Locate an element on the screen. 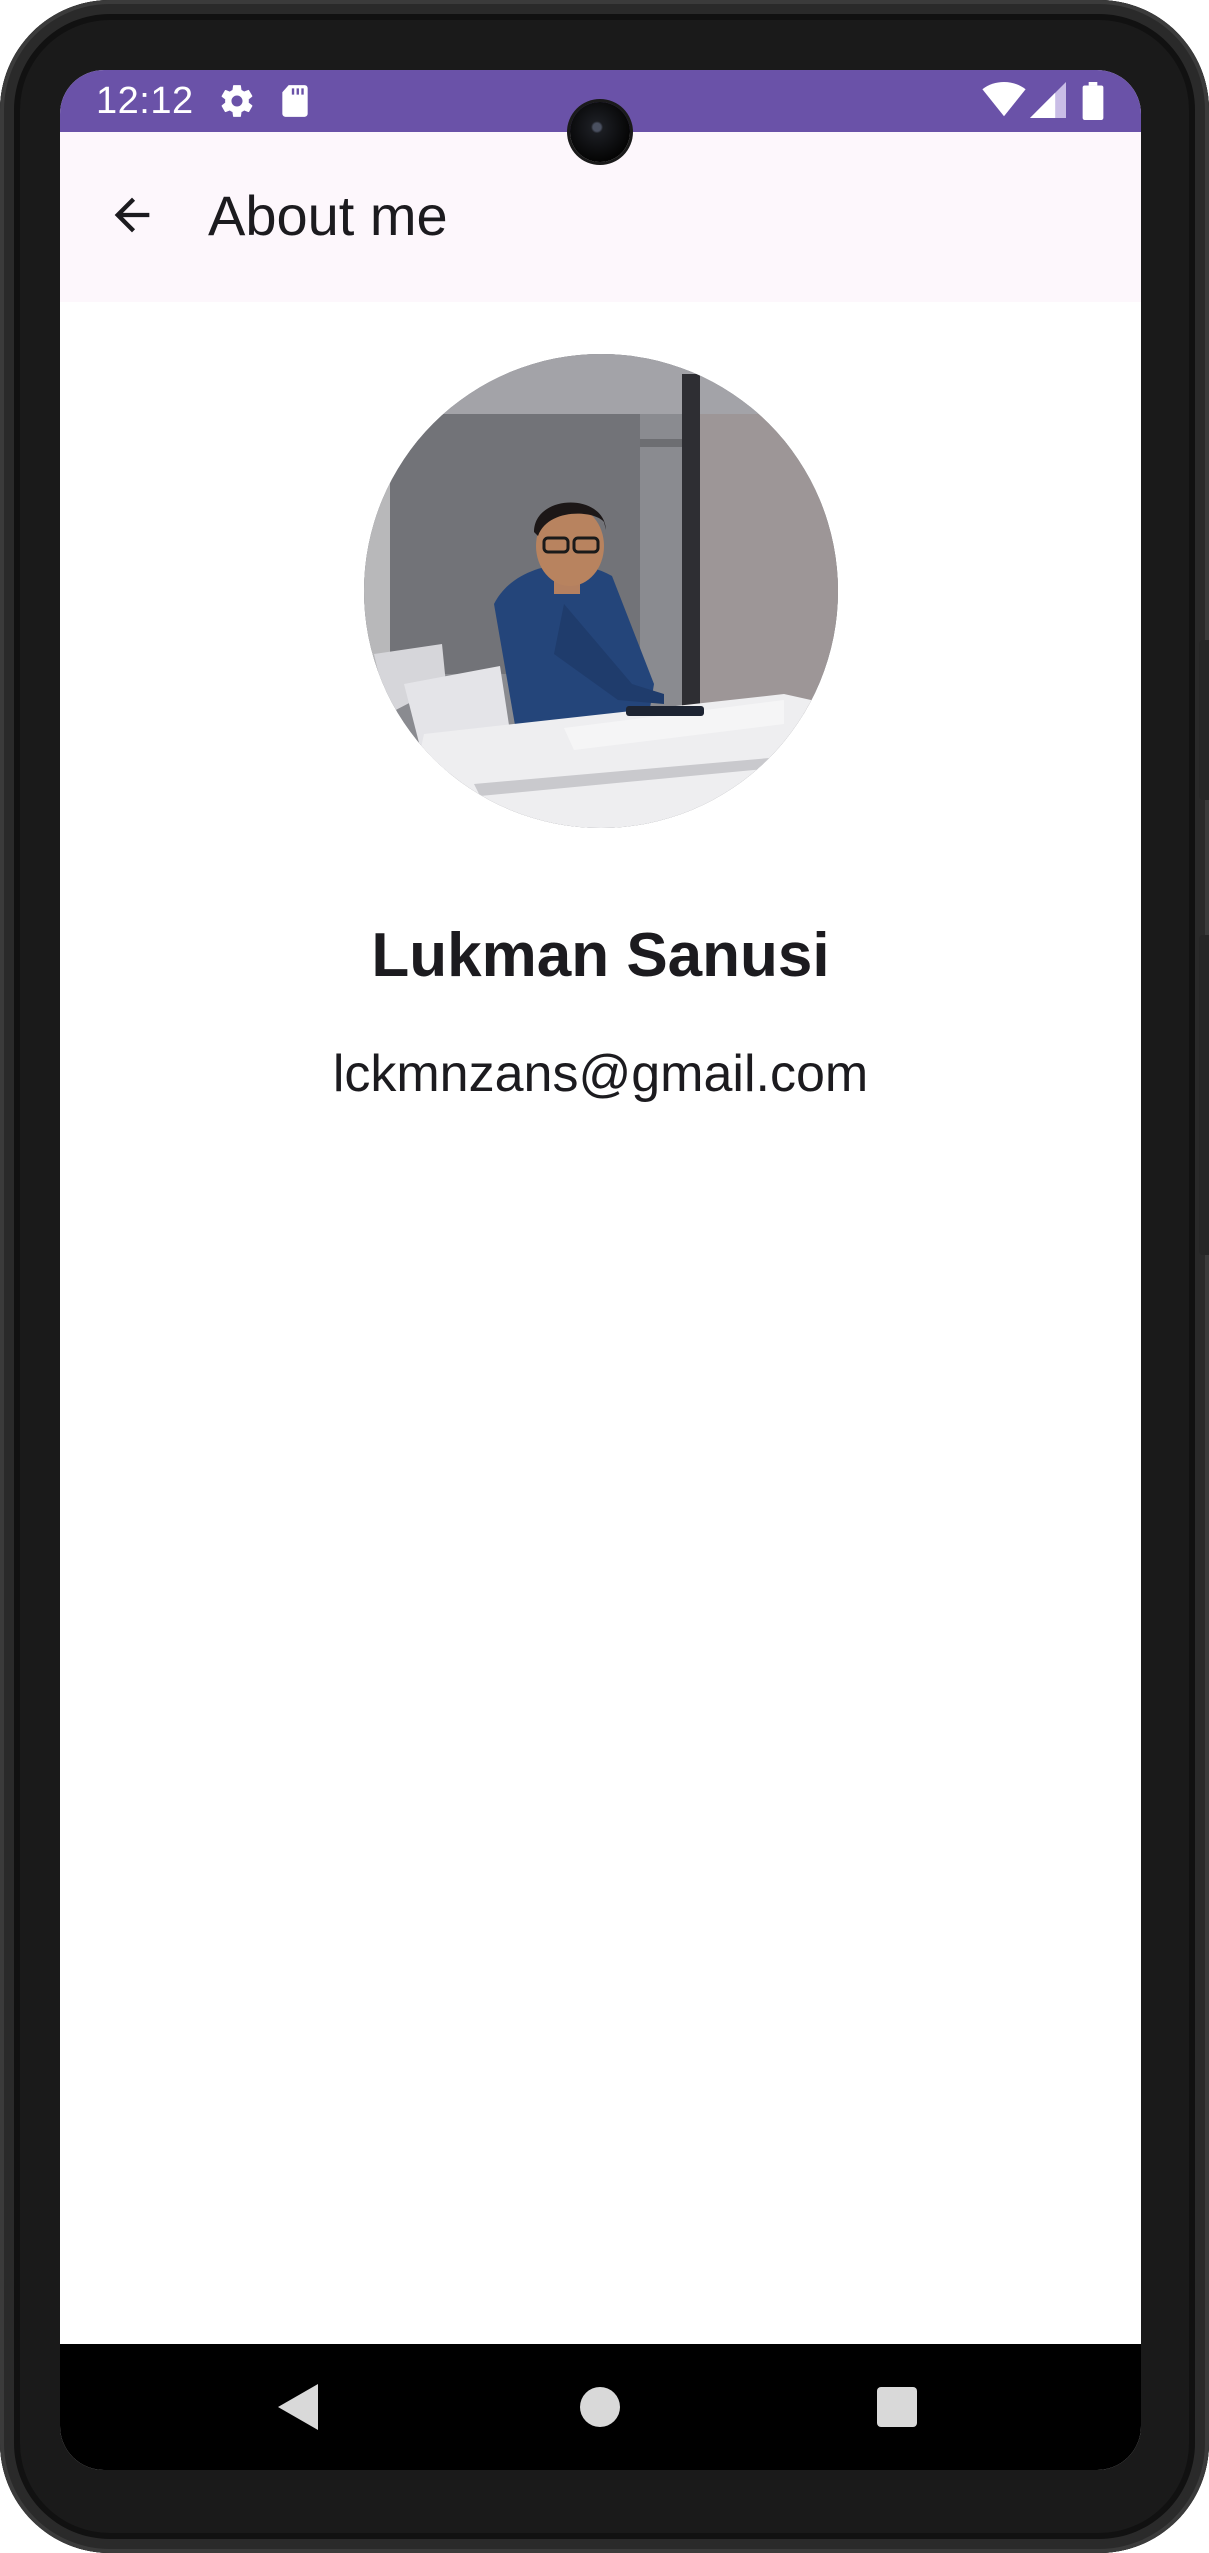  sd-card-icon is located at coordinates (295, 101).